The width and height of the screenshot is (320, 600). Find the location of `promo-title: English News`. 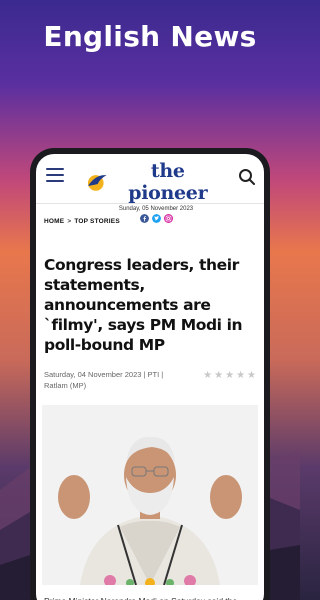

promo-title: English News is located at coordinates (150, 36).